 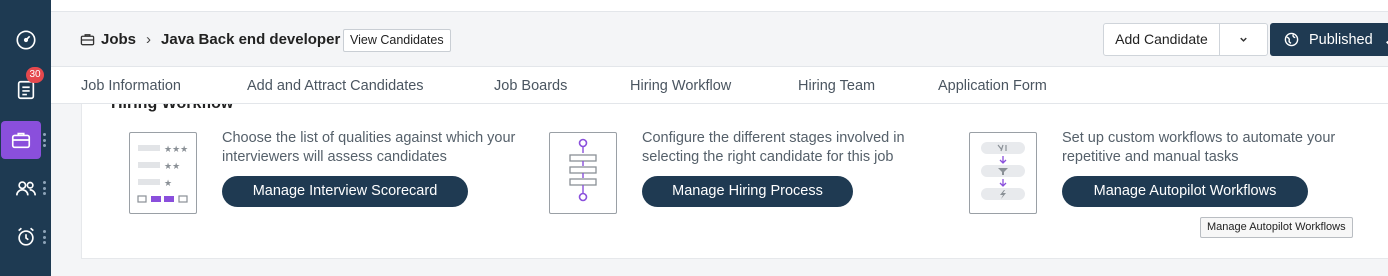 What do you see at coordinates (44, 140) in the screenshot?
I see `jobs-more-handle` at bounding box center [44, 140].